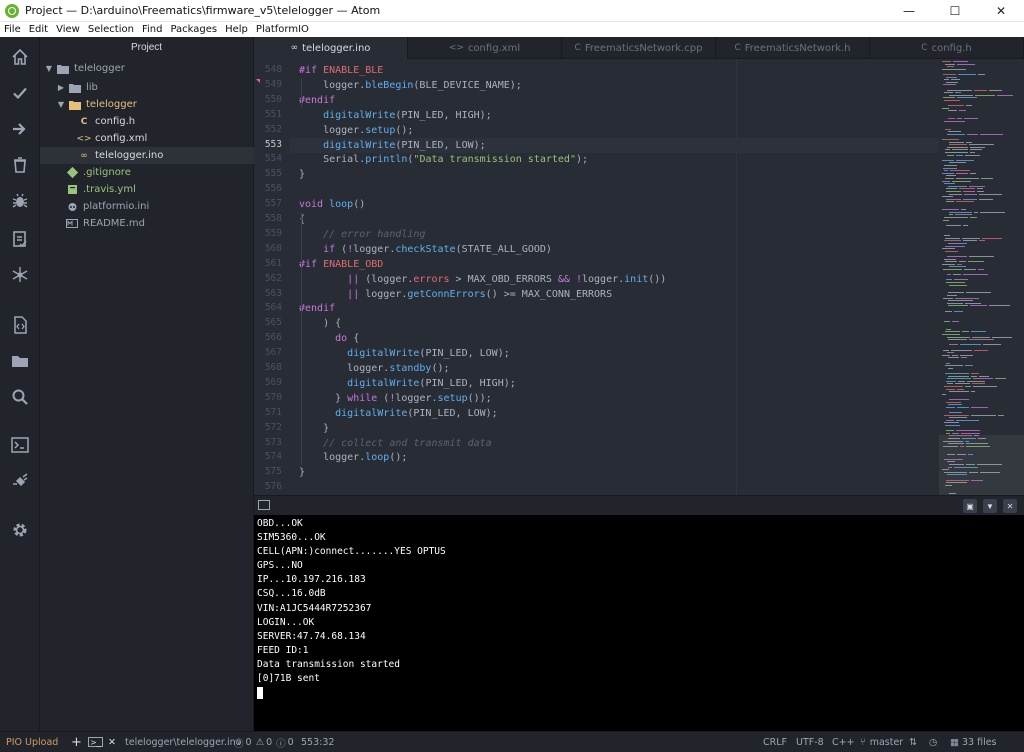 The height and width of the screenshot is (752, 1024). Describe the element at coordinates (20, 165) in the screenshot. I see `trash-icon` at that location.